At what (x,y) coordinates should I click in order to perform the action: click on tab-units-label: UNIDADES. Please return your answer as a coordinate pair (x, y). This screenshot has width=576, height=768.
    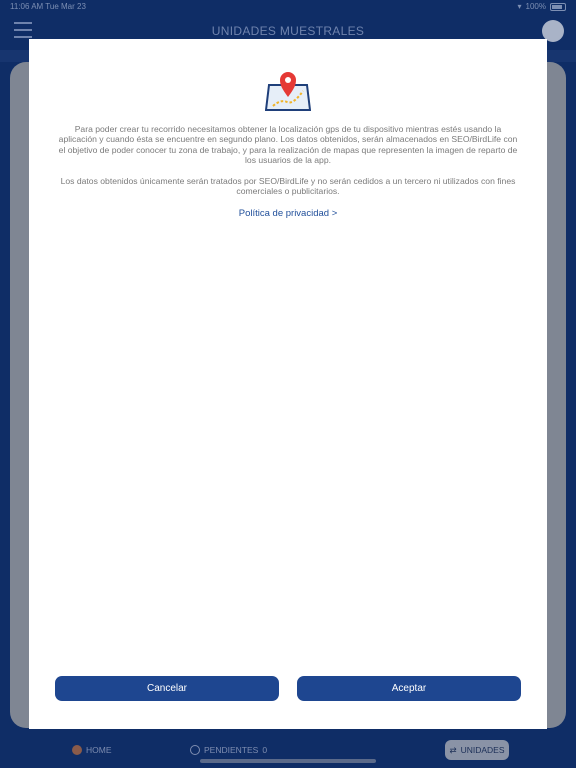
    Looking at the image, I should click on (482, 750).